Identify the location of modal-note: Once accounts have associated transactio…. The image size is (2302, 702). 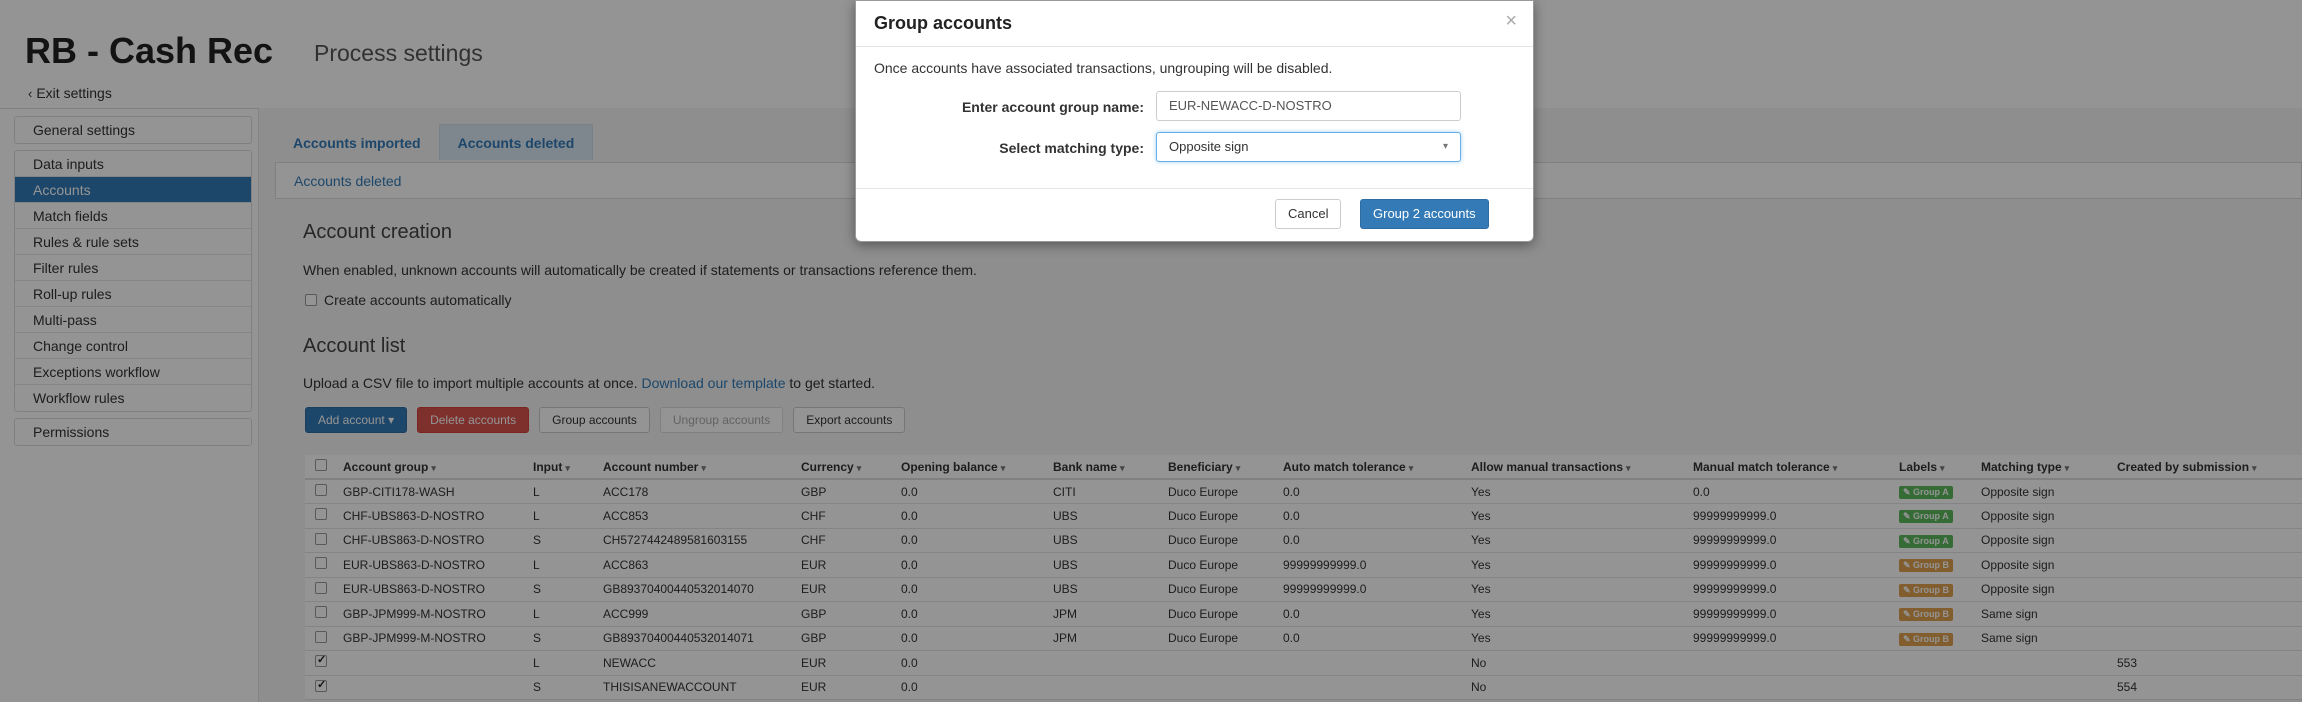
(1103, 68).